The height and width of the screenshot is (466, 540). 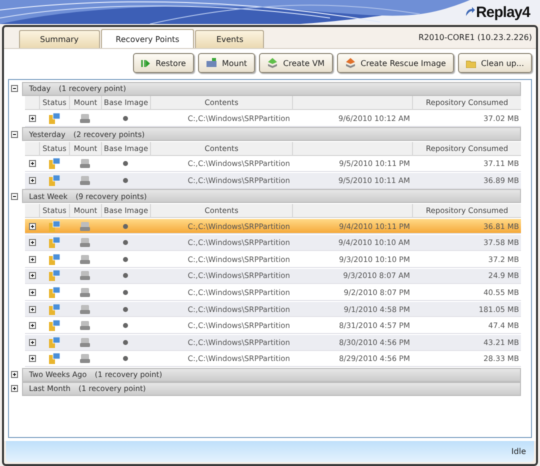 What do you see at coordinates (471, 63) in the screenshot?
I see `folder-icon` at bounding box center [471, 63].